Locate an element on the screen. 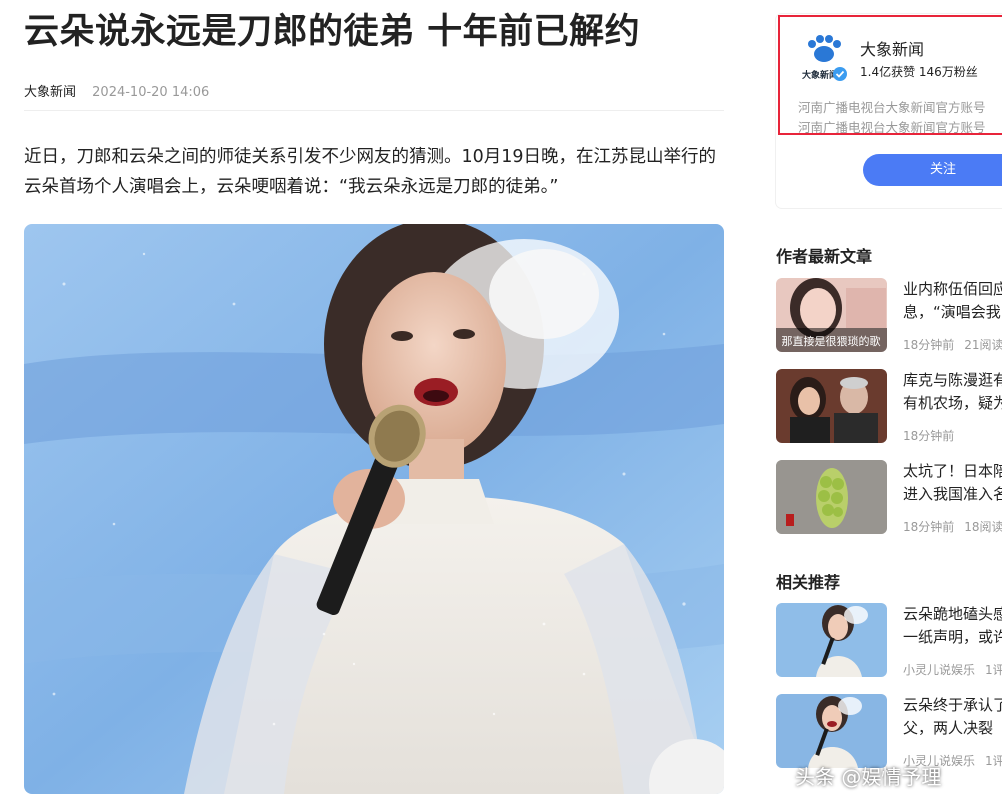 The image size is (1002, 794). latest-article-card: 那直接是很猥琐的歌 业内称伍佰回应 息，“演唱会我 18分钟前 21阅读 is located at coordinates (889, 316).